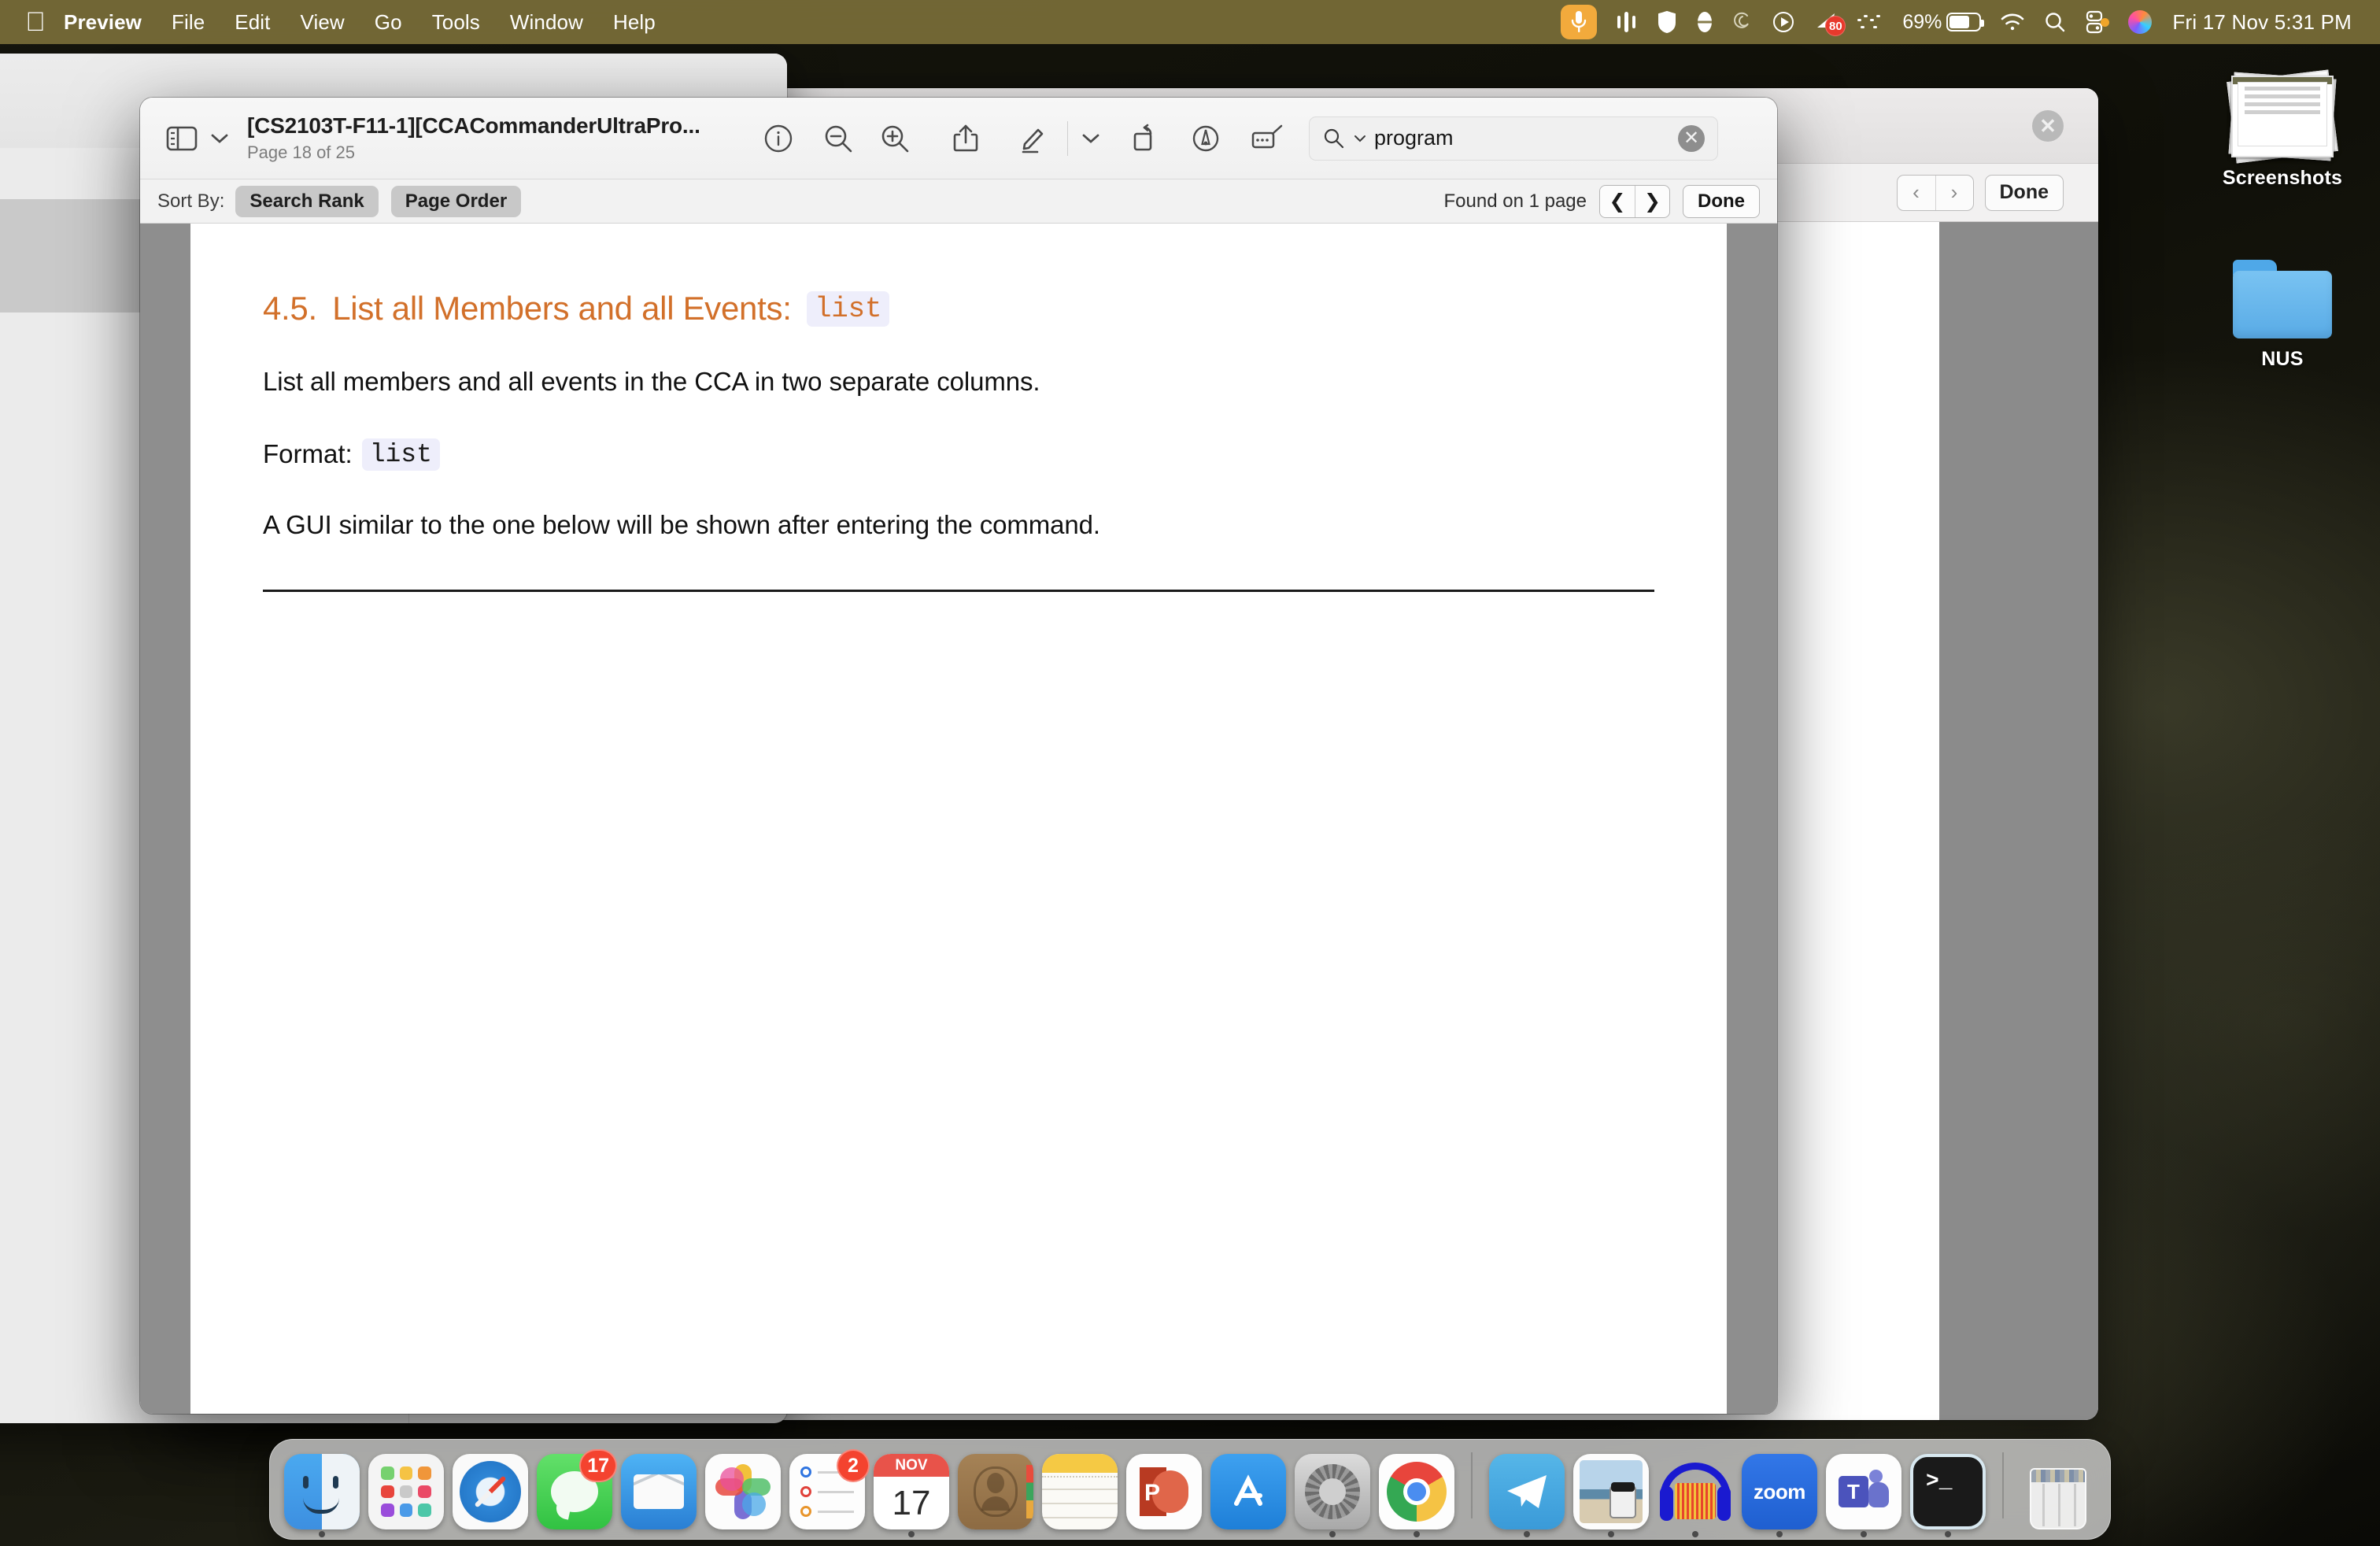 This screenshot has width=2380, height=1546. What do you see at coordinates (1416, 1495) in the screenshot?
I see `dock-item-chrome` at bounding box center [1416, 1495].